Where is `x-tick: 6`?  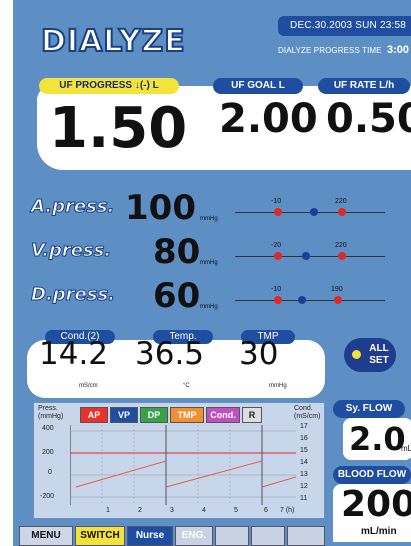
x-tick: 6 is located at coordinates (266, 510).